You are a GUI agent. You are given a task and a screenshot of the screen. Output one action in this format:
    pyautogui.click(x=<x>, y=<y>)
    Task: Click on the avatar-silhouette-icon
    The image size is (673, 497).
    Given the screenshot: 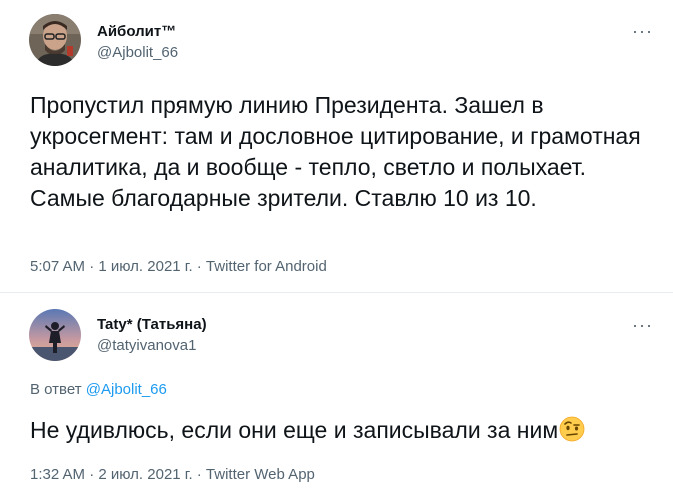 What is the action you would take?
    pyautogui.click(x=55, y=335)
    